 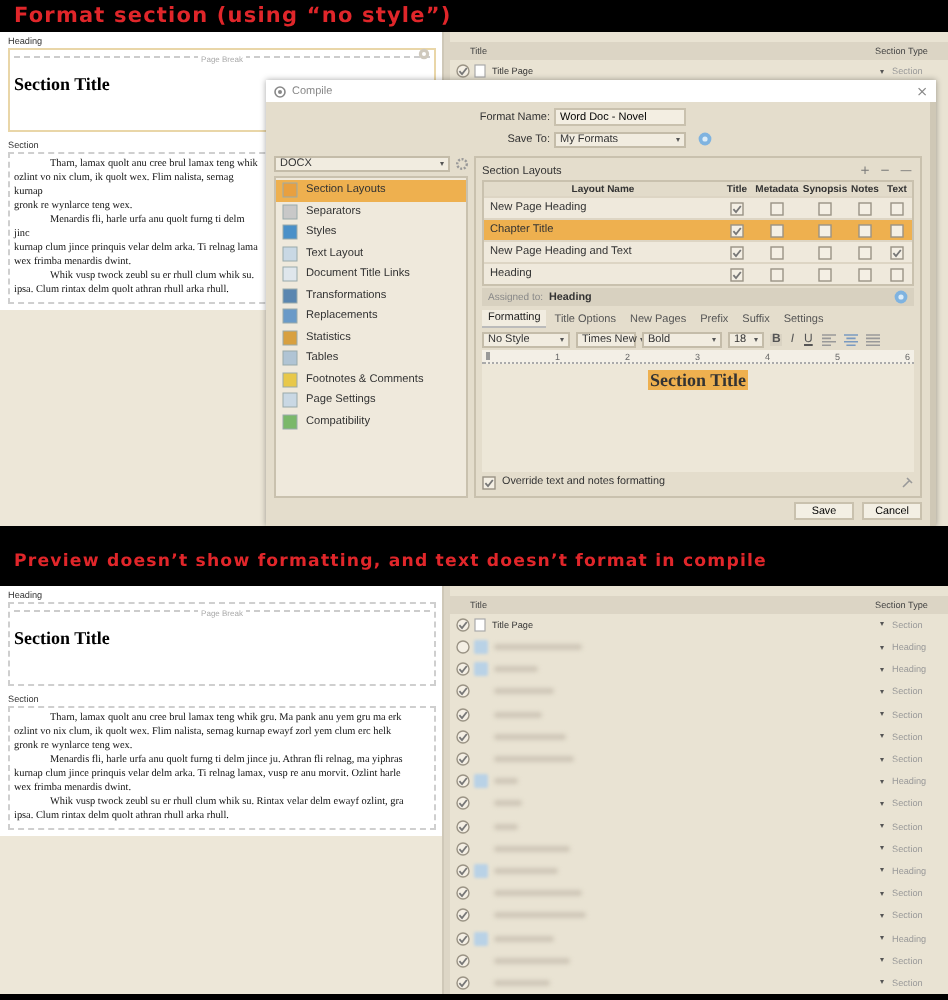 I want to click on preview-title: Section Title, so click(x=698, y=380).